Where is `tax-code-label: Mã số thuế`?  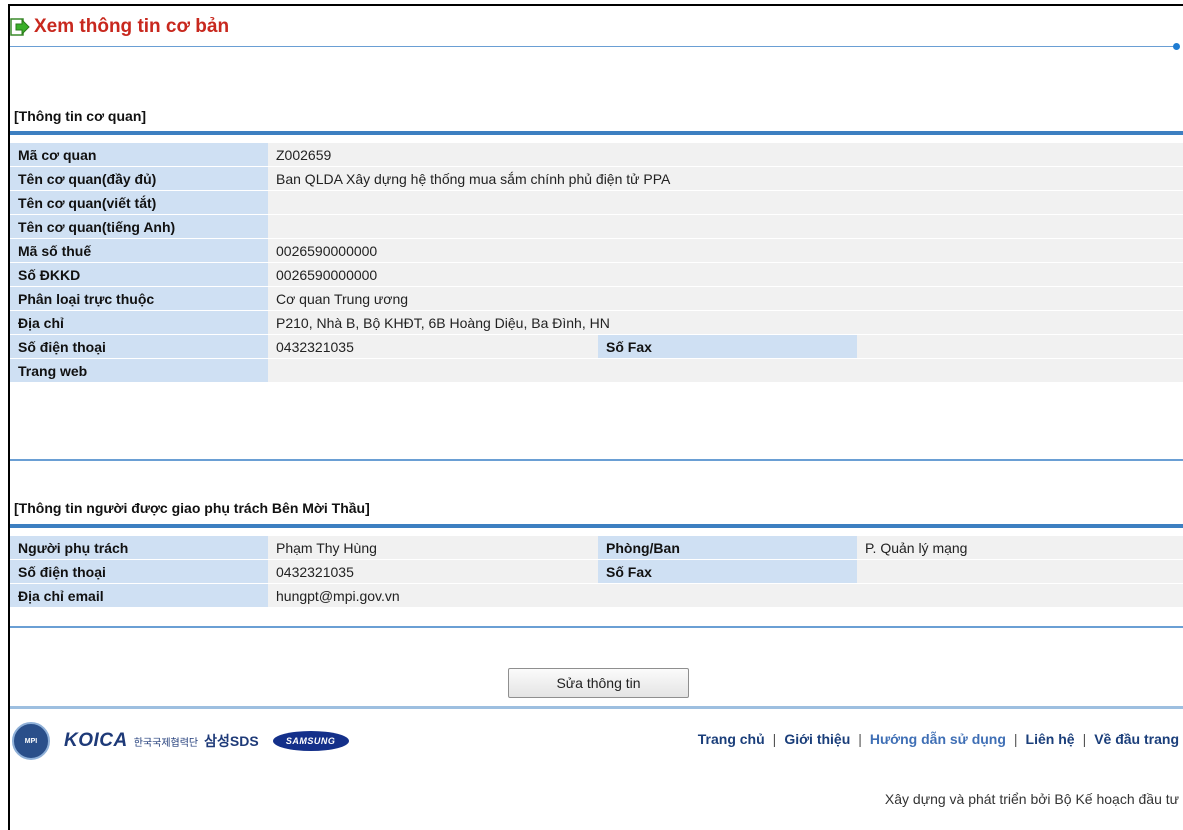 tax-code-label: Mã số thuế is located at coordinates (139, 250).